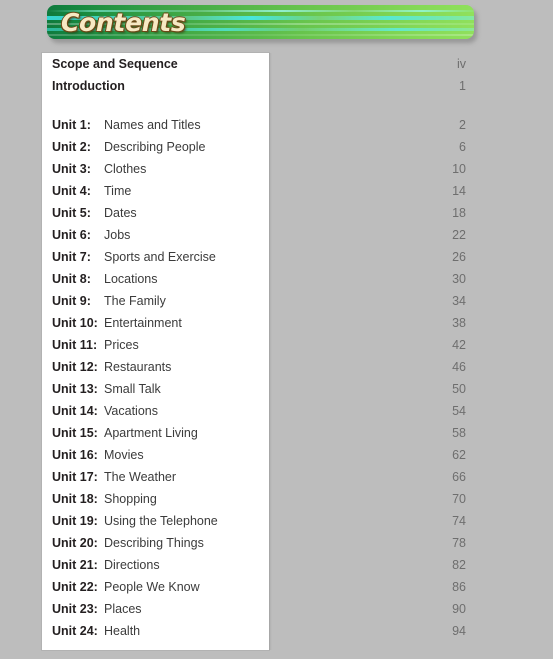  What do you see at coordinates (122, 631) in the screenshot?
I see `toc-entry-title: Health` at bounding box center [122, 631].